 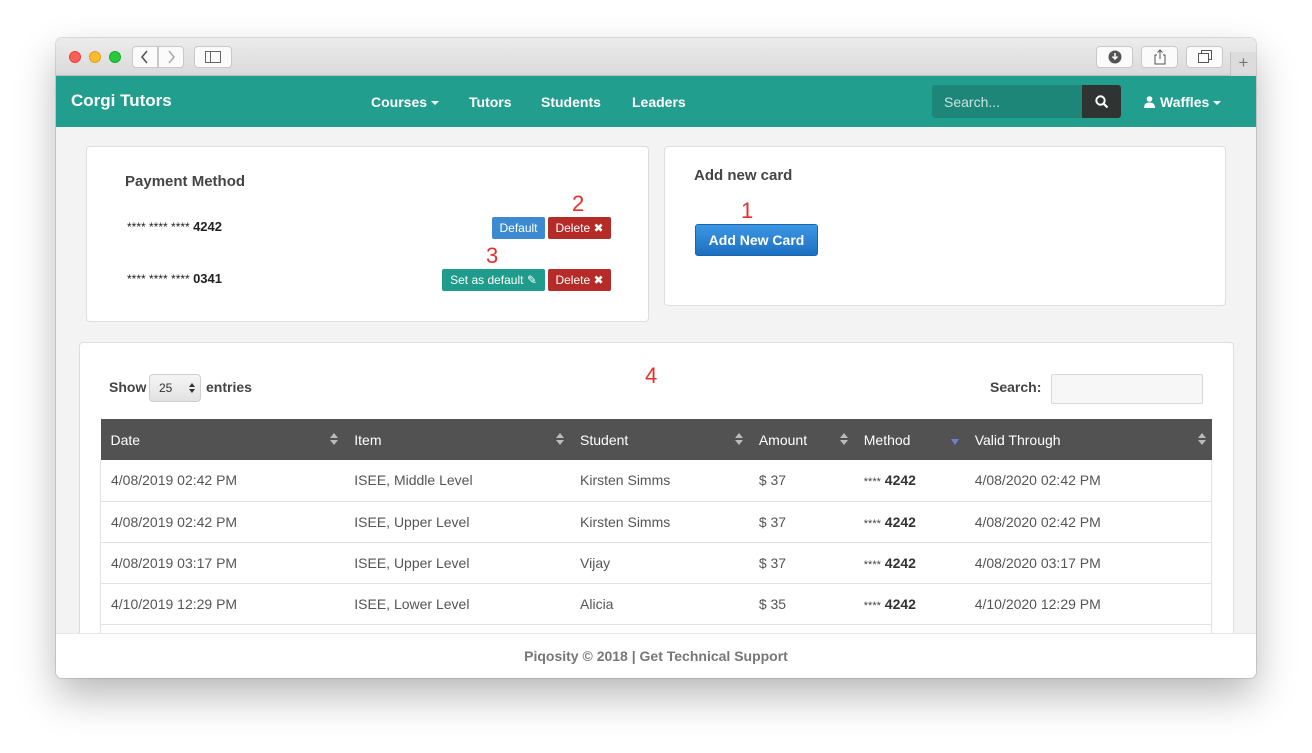 I want to click on page-size-value: 25, so click(x=166, y=388).